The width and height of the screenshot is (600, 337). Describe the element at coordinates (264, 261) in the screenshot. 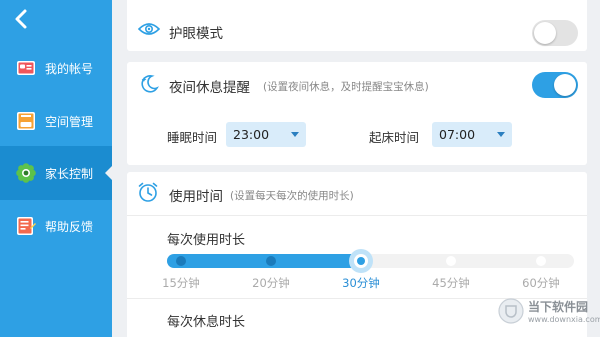

I see `slider-fill` at that location.